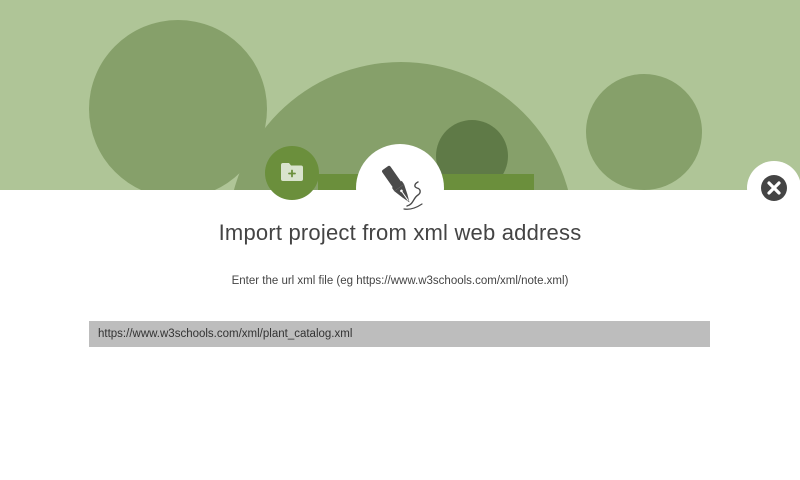 The width and height of the screenshot is (800, 480). I want to click on folder-add-icon, so click(292, 172).